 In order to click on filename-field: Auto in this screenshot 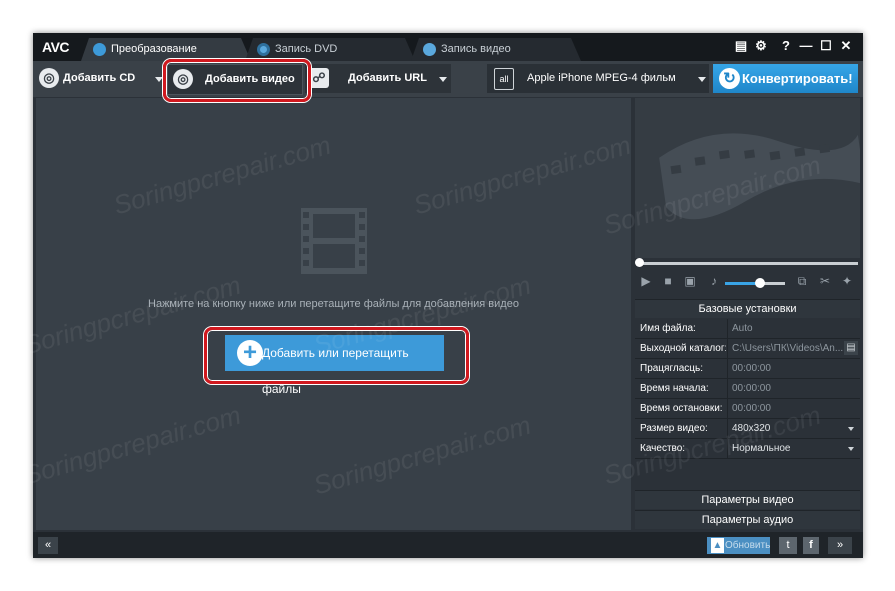, I will do `click(795, 328)`.